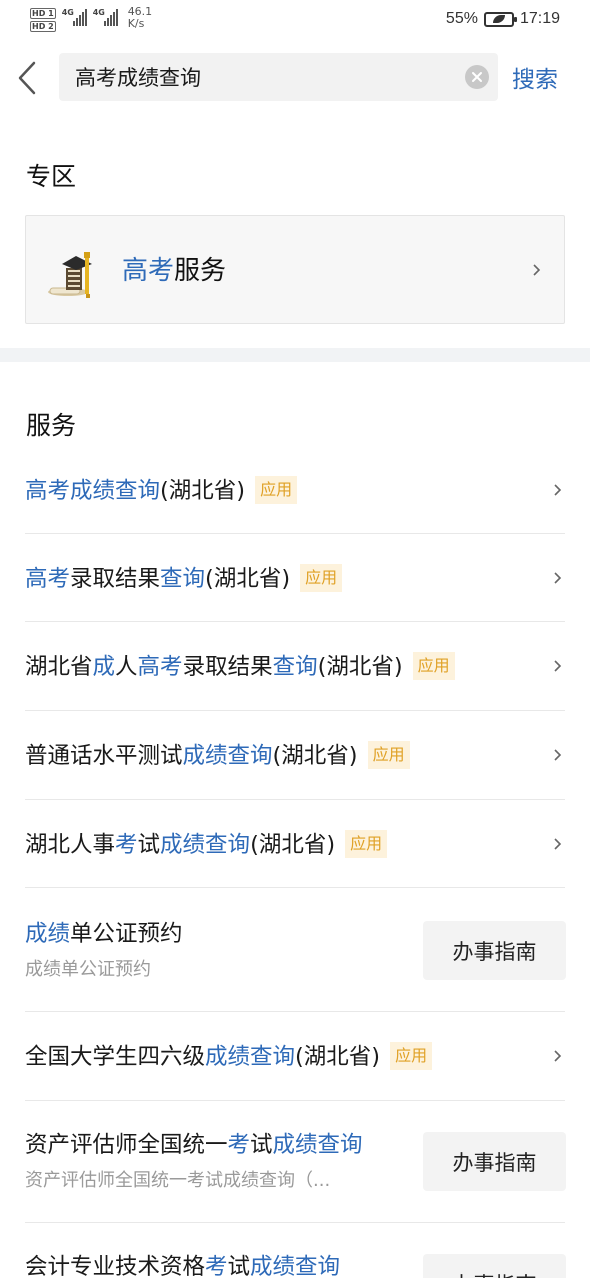  Describe the element at coordinates (67, 12) in the screenshot. I see `network-type-1: 4G` at that location.